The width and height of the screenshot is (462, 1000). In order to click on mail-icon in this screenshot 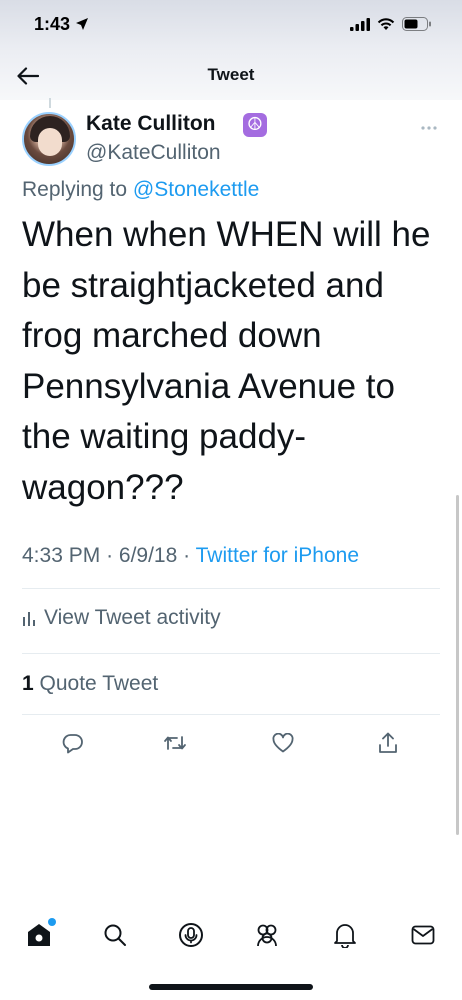, I will do `click(423, 935)`.